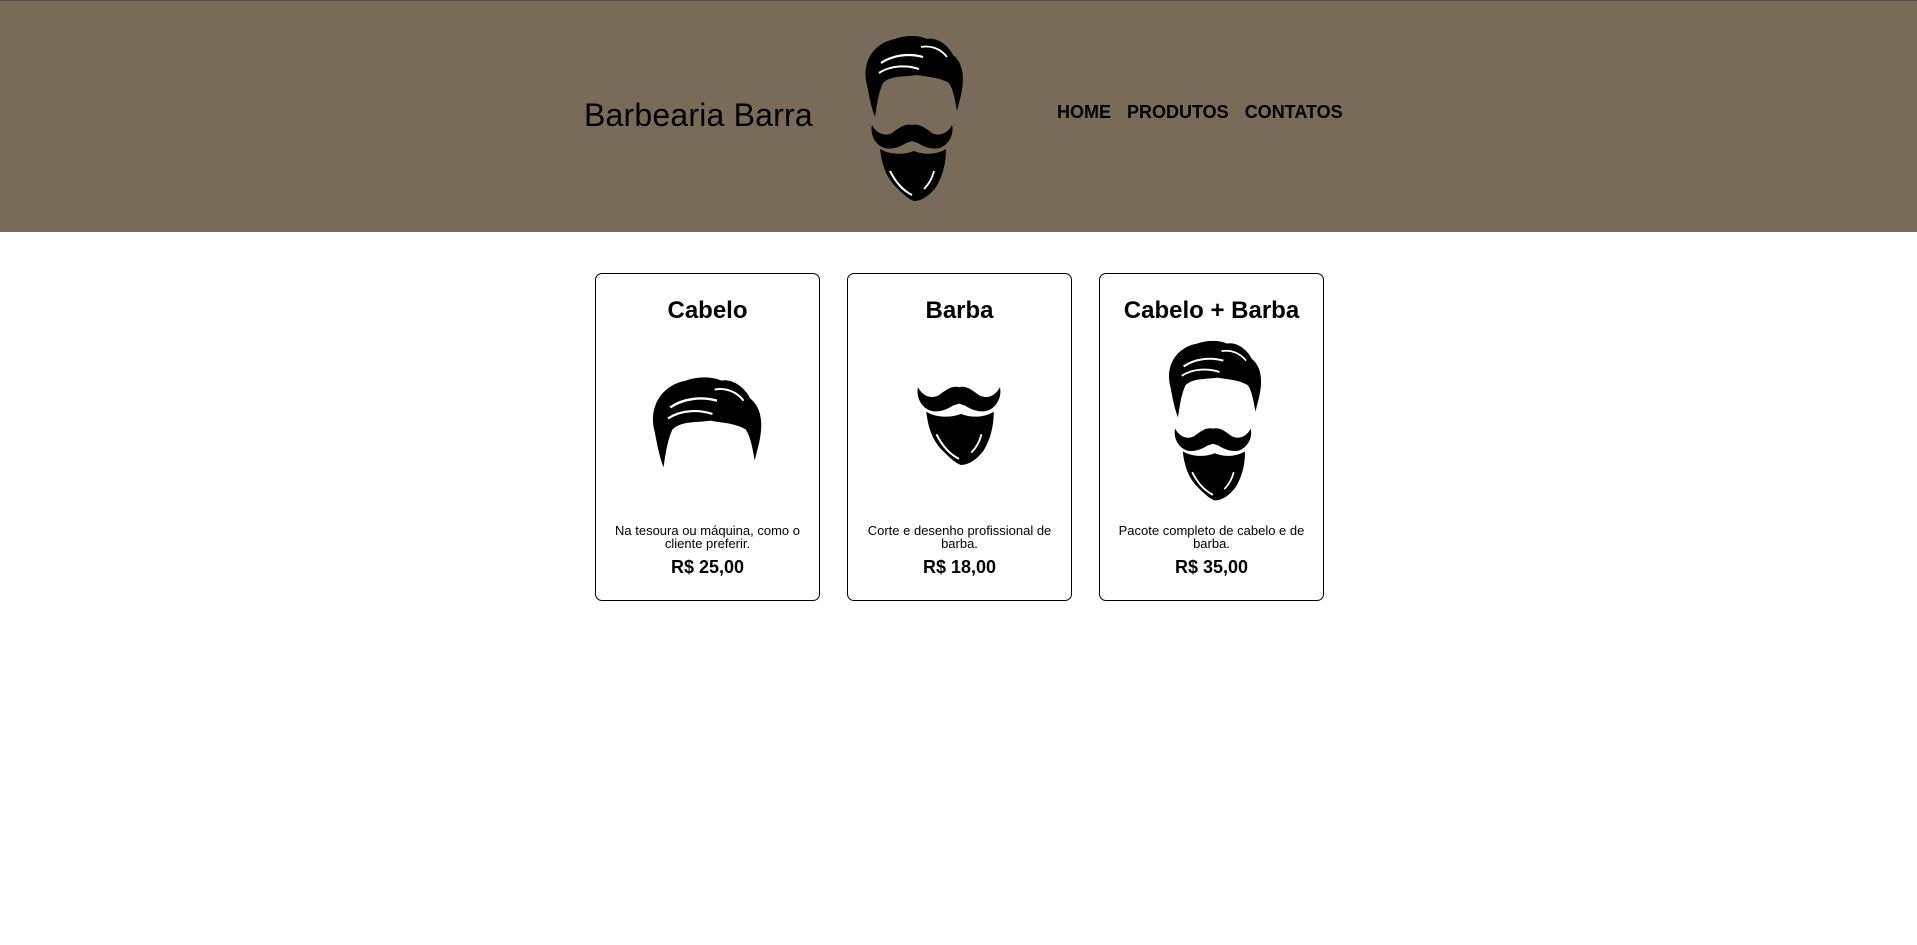  I want to click on service-price: R$ 25,00, so click(707, 567).